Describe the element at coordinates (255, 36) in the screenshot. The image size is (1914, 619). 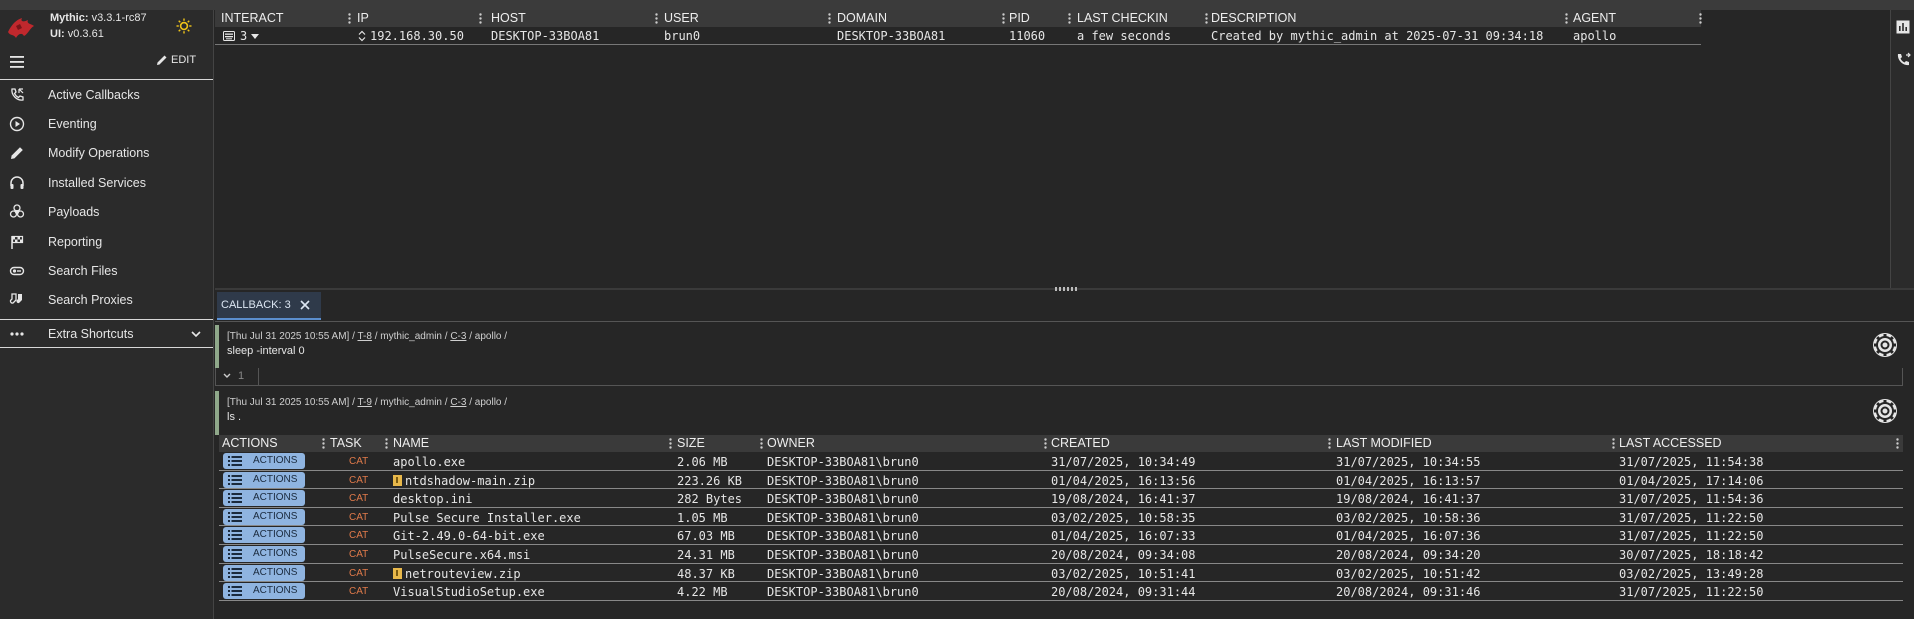
I see `caret-down-icon` at that location.